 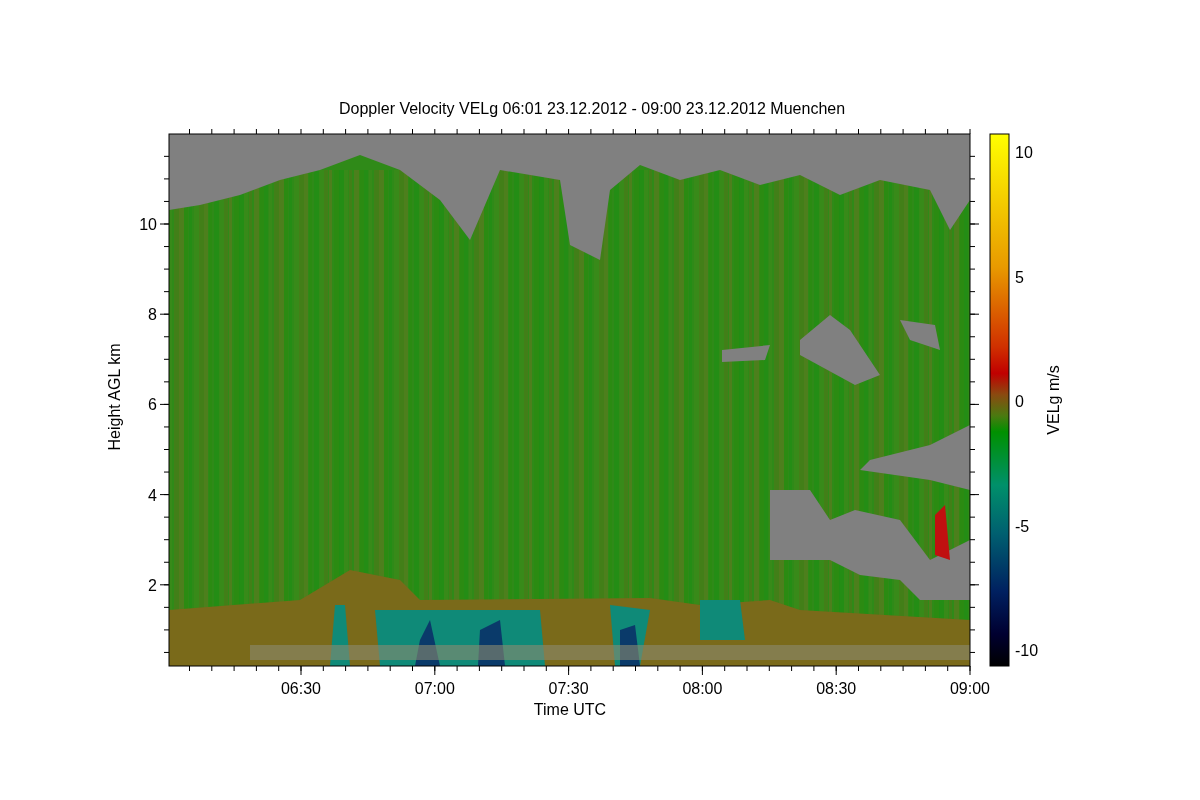 What do you see at coordinates (148, 224) in the screenshot?
I see `y-tick-label: 10` at bounding box center [148, 224].